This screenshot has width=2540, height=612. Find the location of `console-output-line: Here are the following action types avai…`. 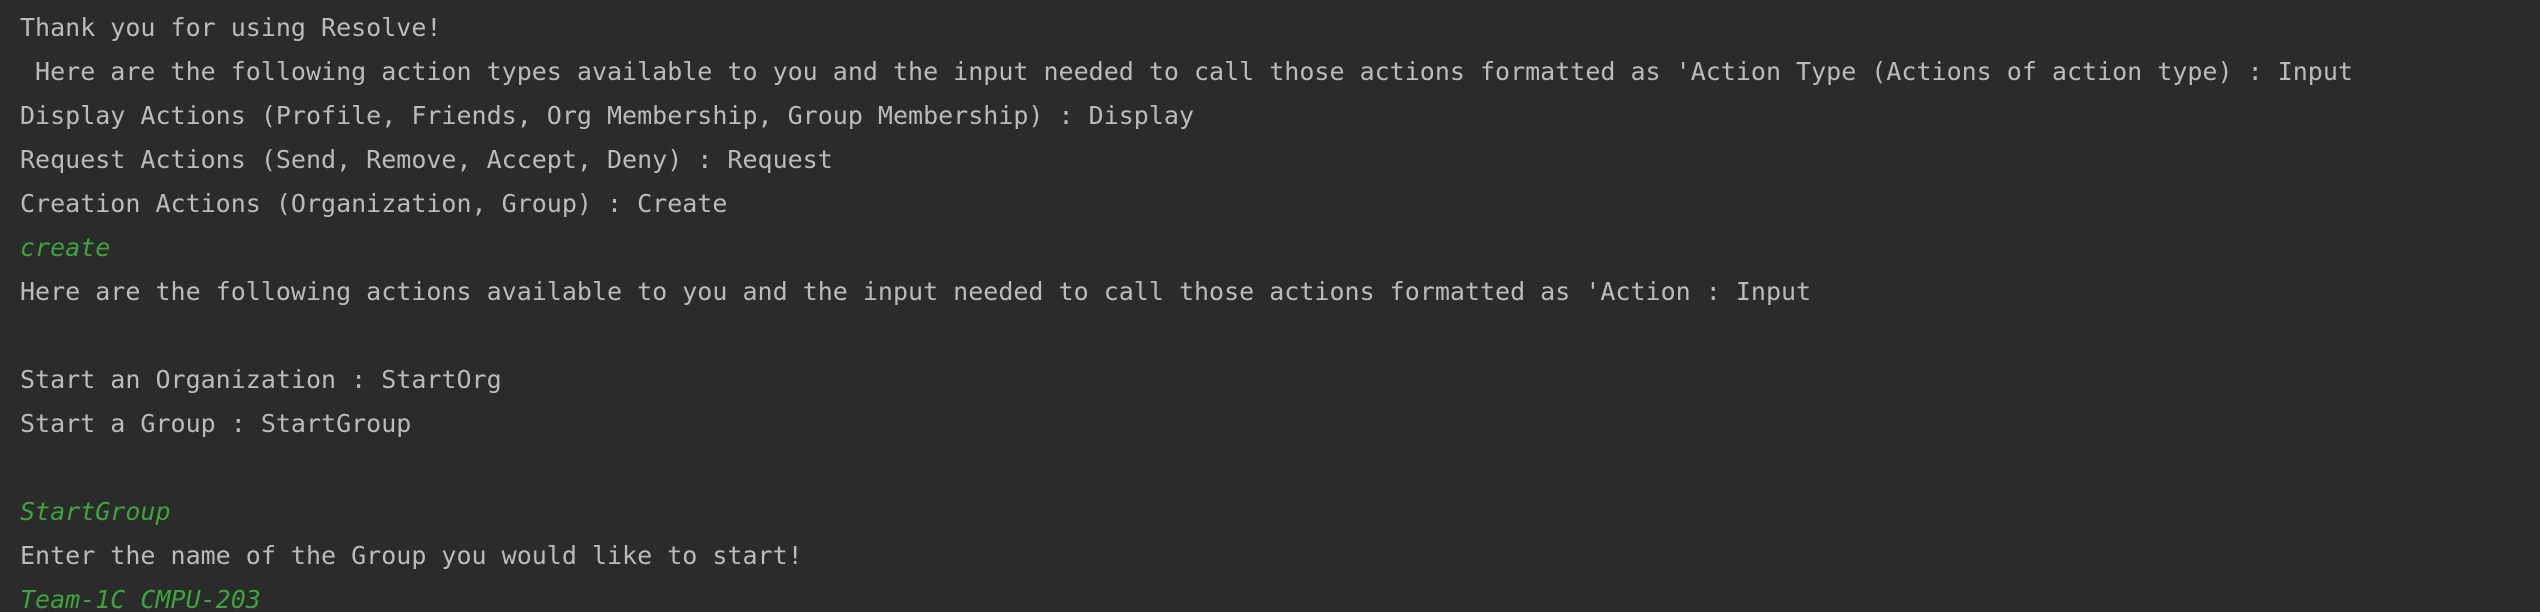

console-output-line: Here are the following action types avai… is located at coordinates (1186, 71).